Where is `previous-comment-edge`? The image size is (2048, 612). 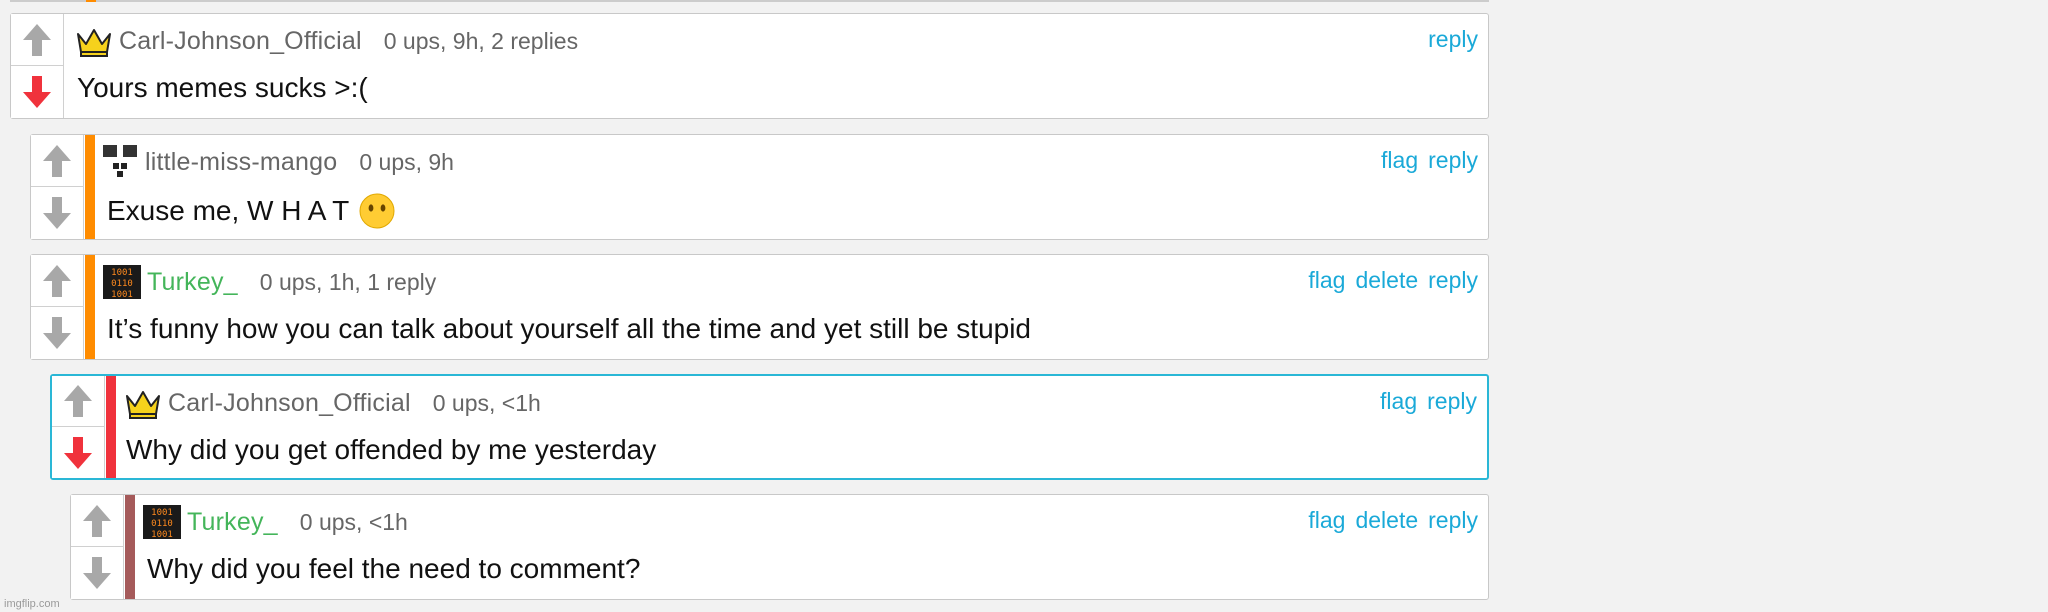 previous-comment-edge is located at coordinates (749, 1).